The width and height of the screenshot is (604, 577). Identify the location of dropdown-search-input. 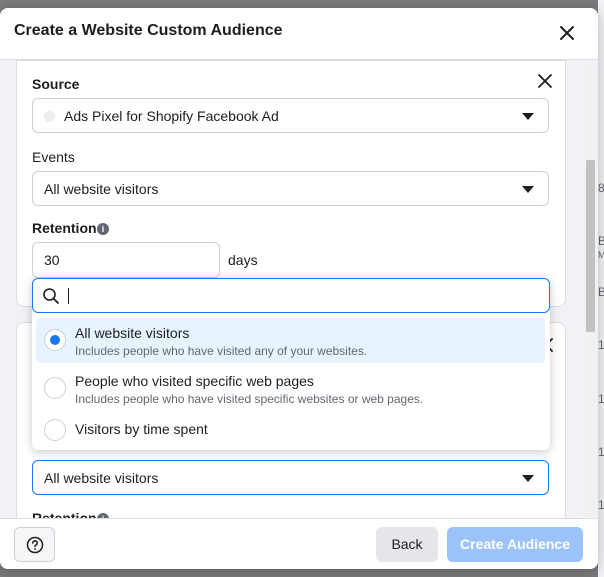
(291, 295).